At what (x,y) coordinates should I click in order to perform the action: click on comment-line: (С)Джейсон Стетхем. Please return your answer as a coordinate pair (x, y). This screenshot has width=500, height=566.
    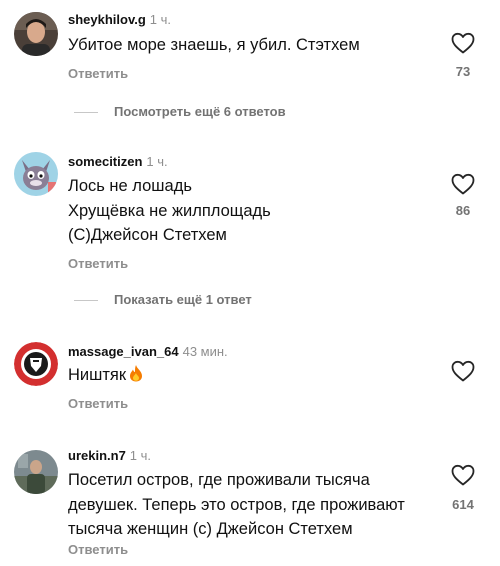
    Looking at the image, I should click on (147, 235).